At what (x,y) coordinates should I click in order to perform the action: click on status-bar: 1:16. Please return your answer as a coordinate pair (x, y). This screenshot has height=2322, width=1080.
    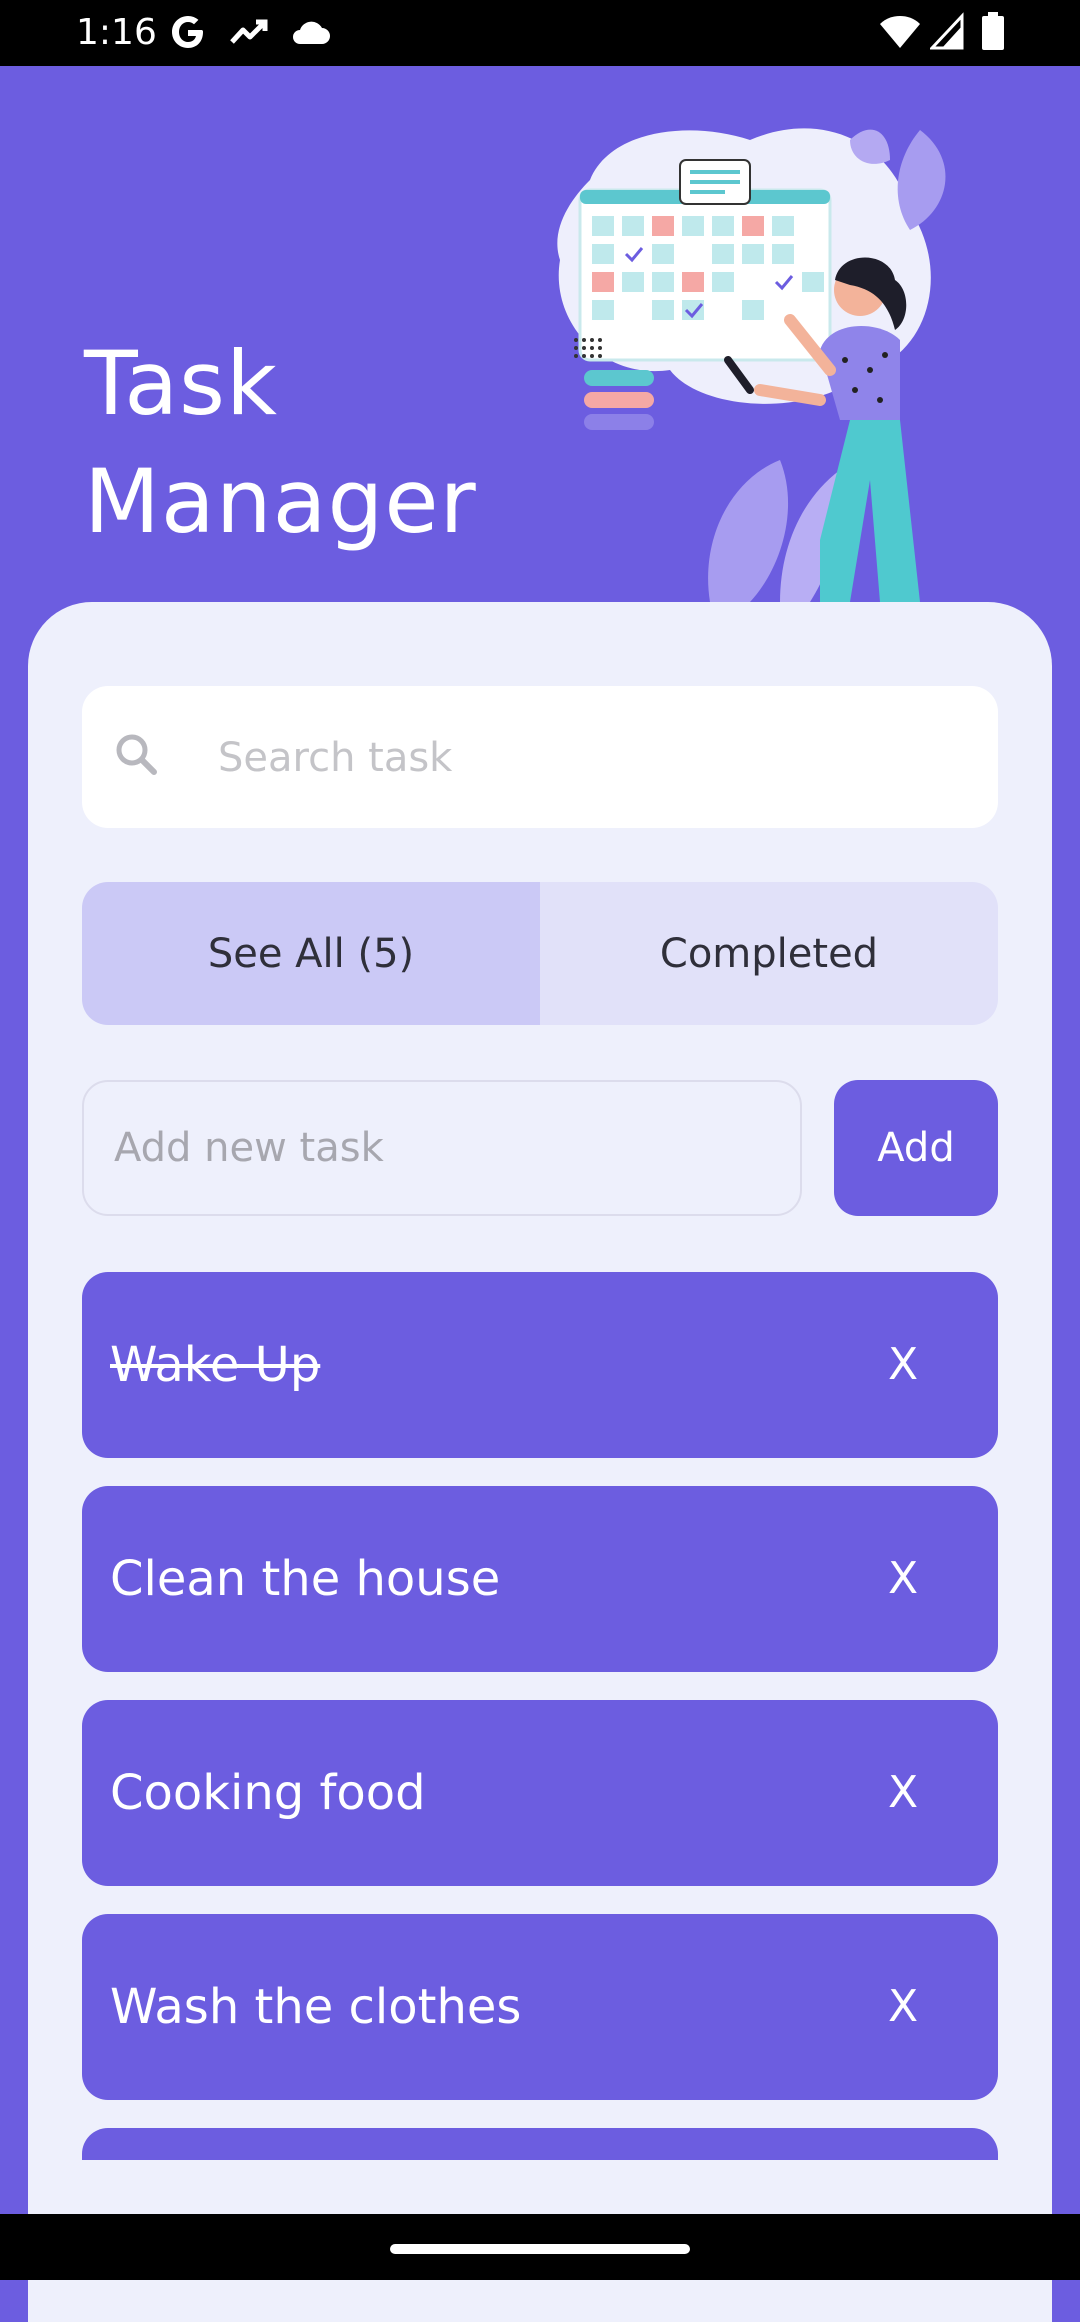
    Looking at the image, I should click on (540, 33).